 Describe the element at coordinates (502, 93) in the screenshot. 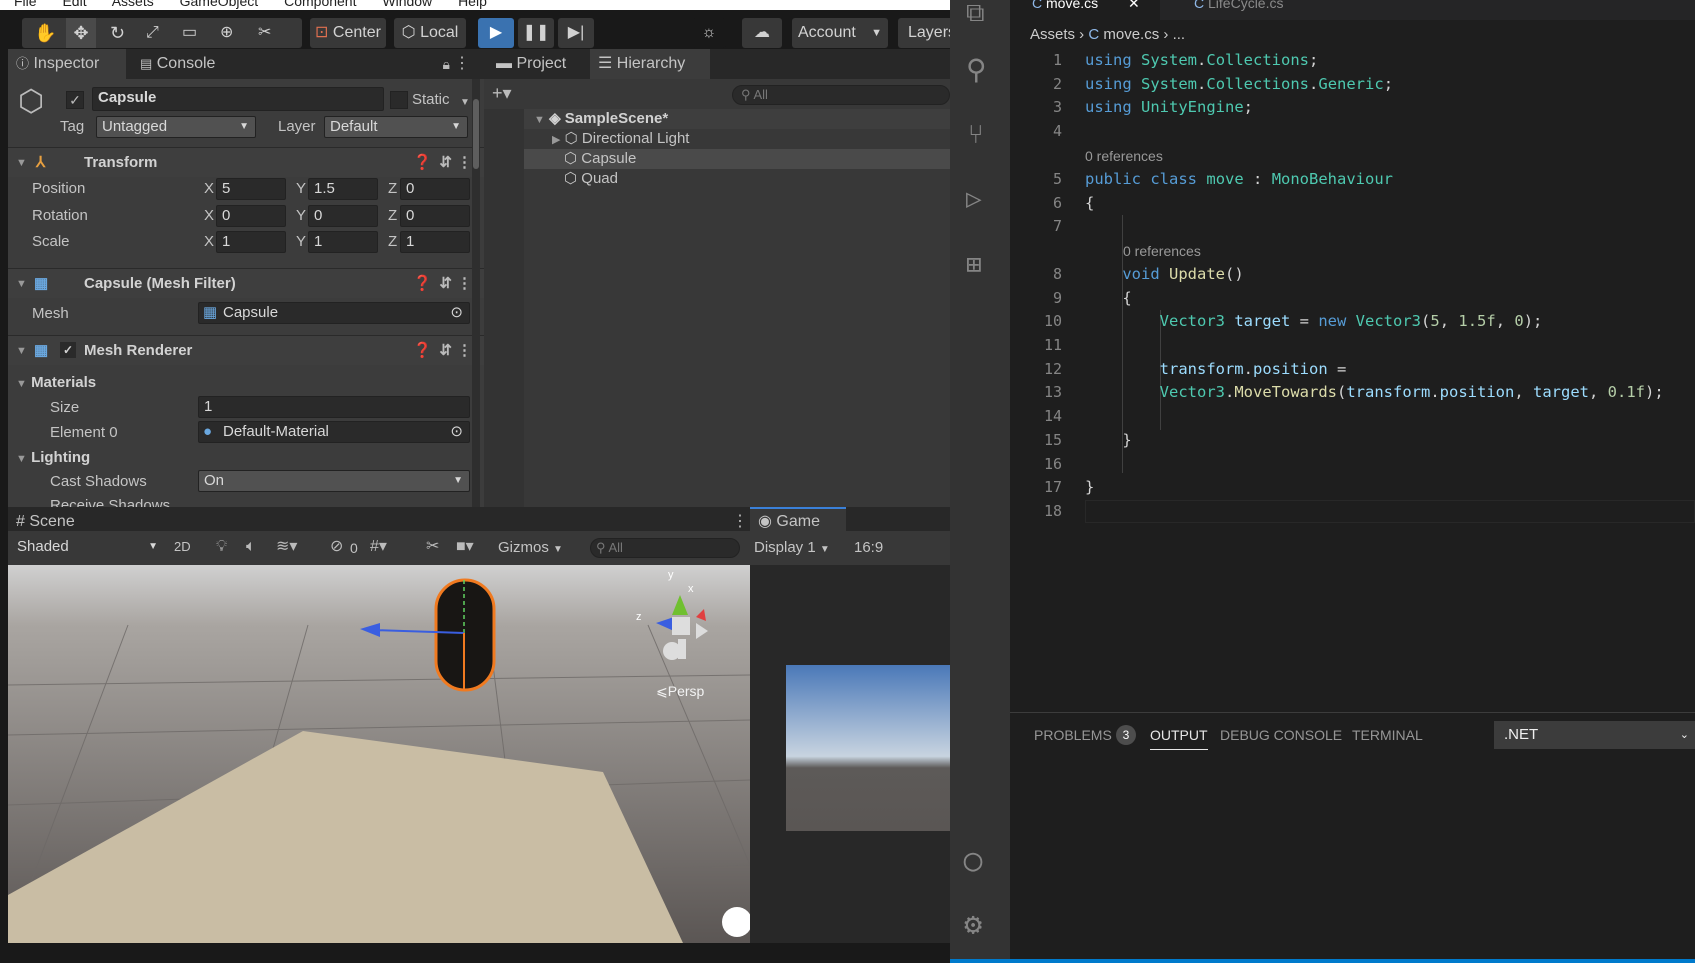

I see `add-icon: +▾` at that location.